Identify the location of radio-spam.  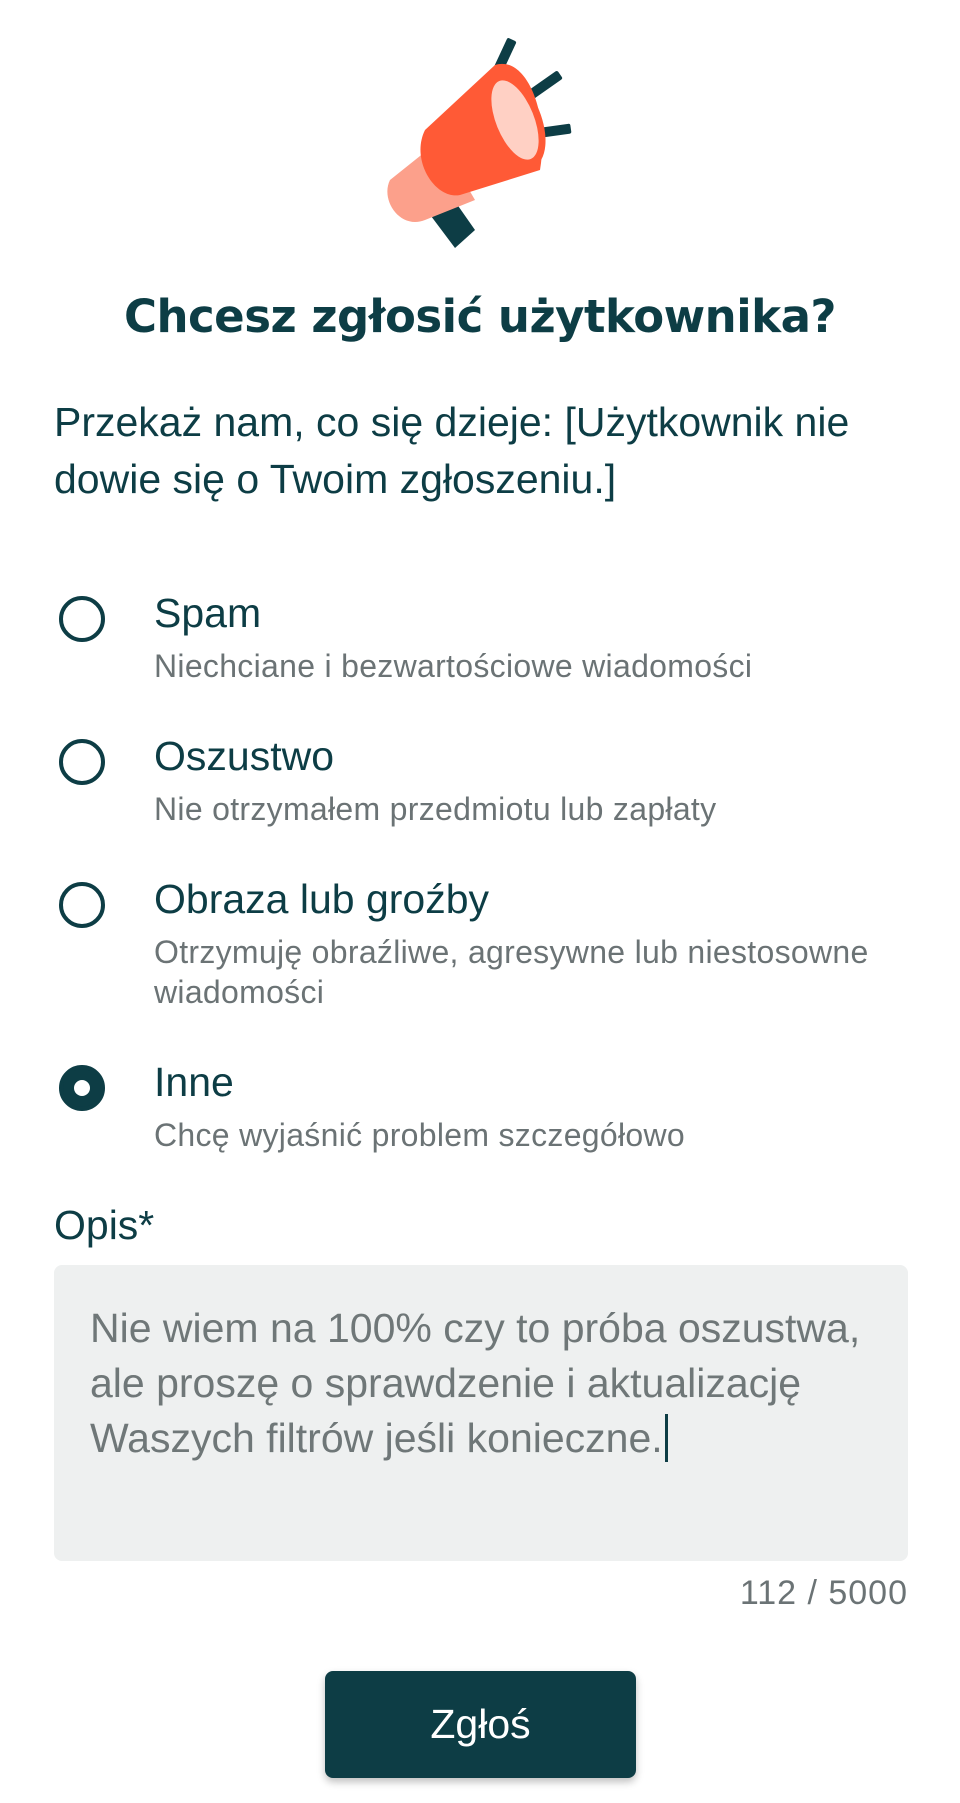
(82, 619).